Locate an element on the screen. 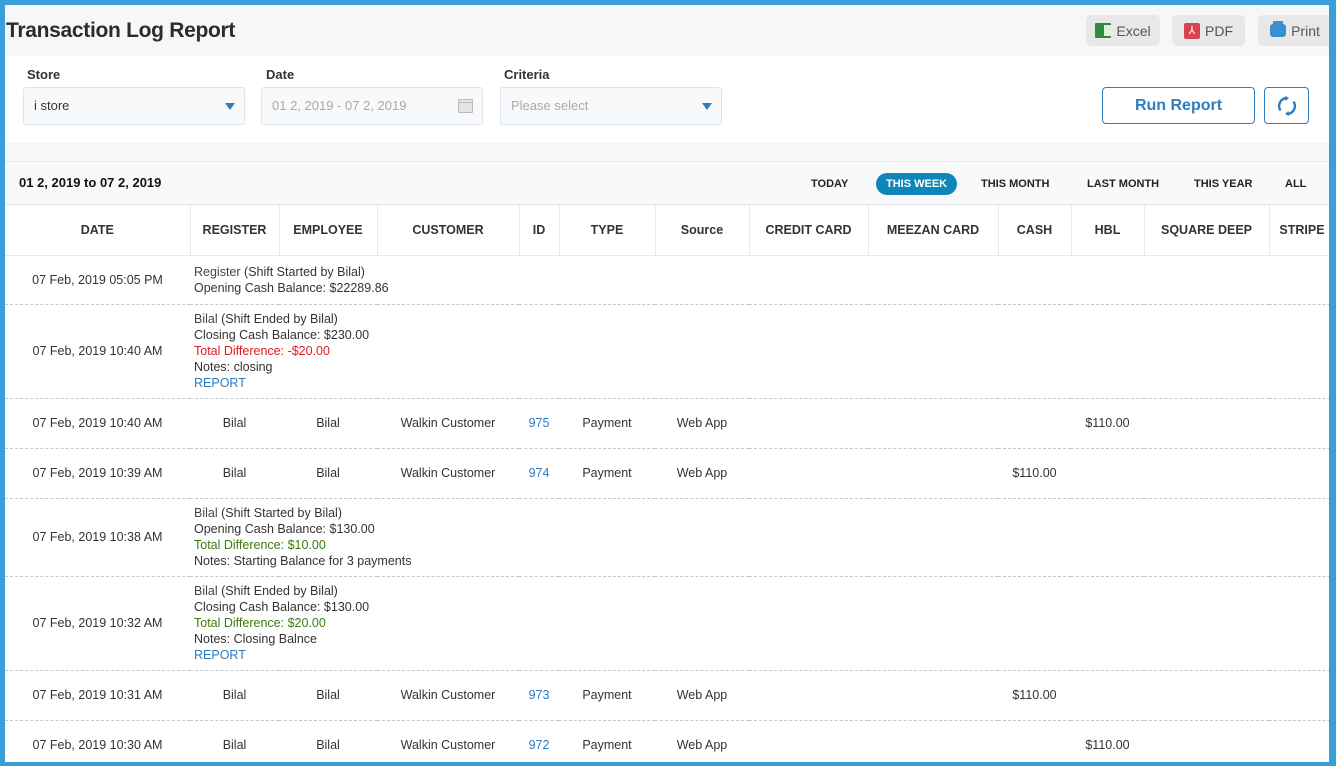 The width and height of the screenshot is (1336, 766). run-report-button: Run Report is located at coordinates (1178, 105).